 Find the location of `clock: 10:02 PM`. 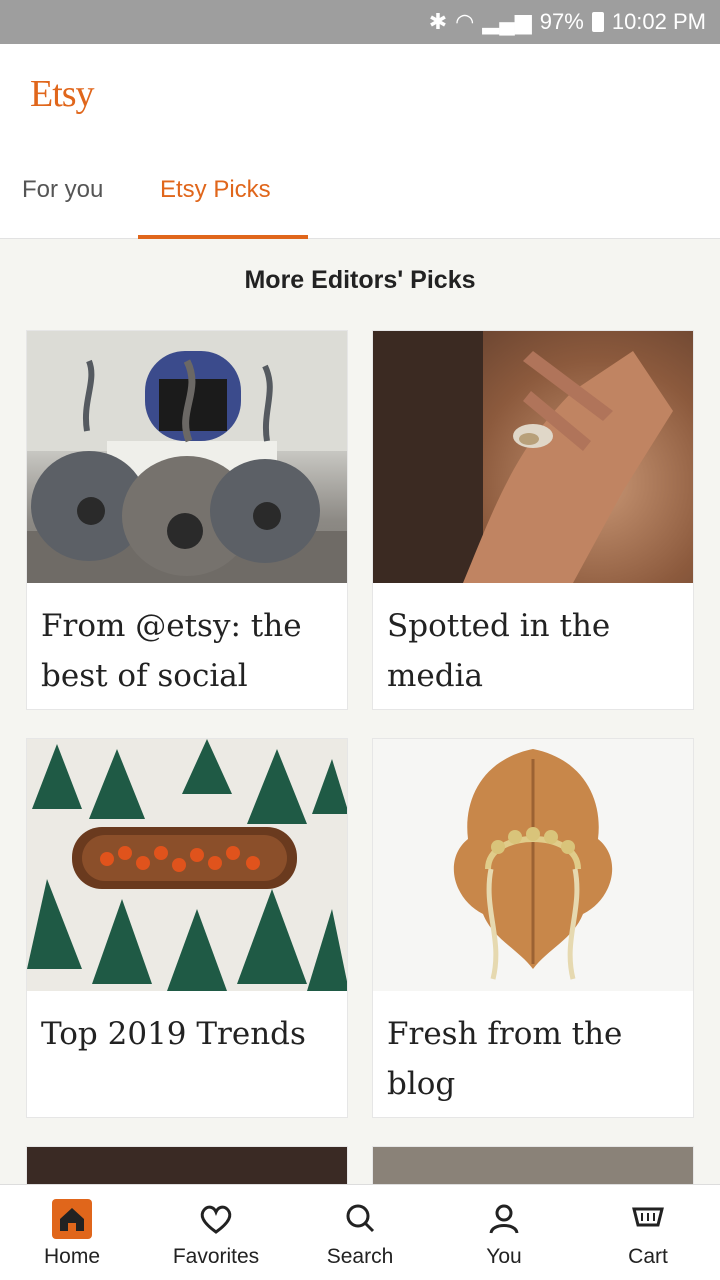

clock: 10:02 PM is located at coordinates (658, 21).